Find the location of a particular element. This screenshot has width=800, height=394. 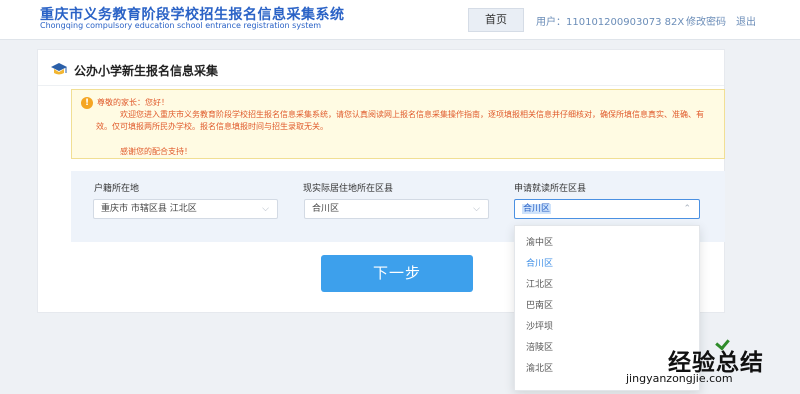

change-password-link: 修改密码 is located at coordinates (706, 20).